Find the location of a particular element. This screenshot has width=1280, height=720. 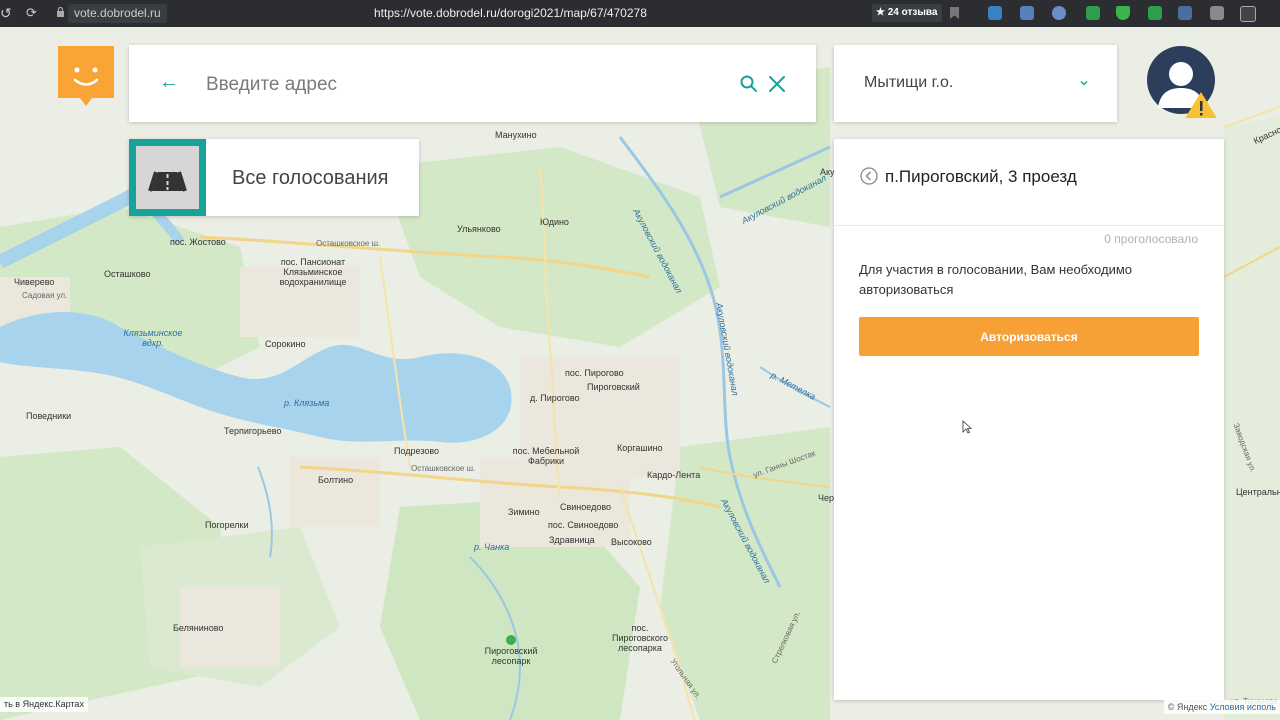

map-label: д. Пирогово is located at coordinates (555, 398).